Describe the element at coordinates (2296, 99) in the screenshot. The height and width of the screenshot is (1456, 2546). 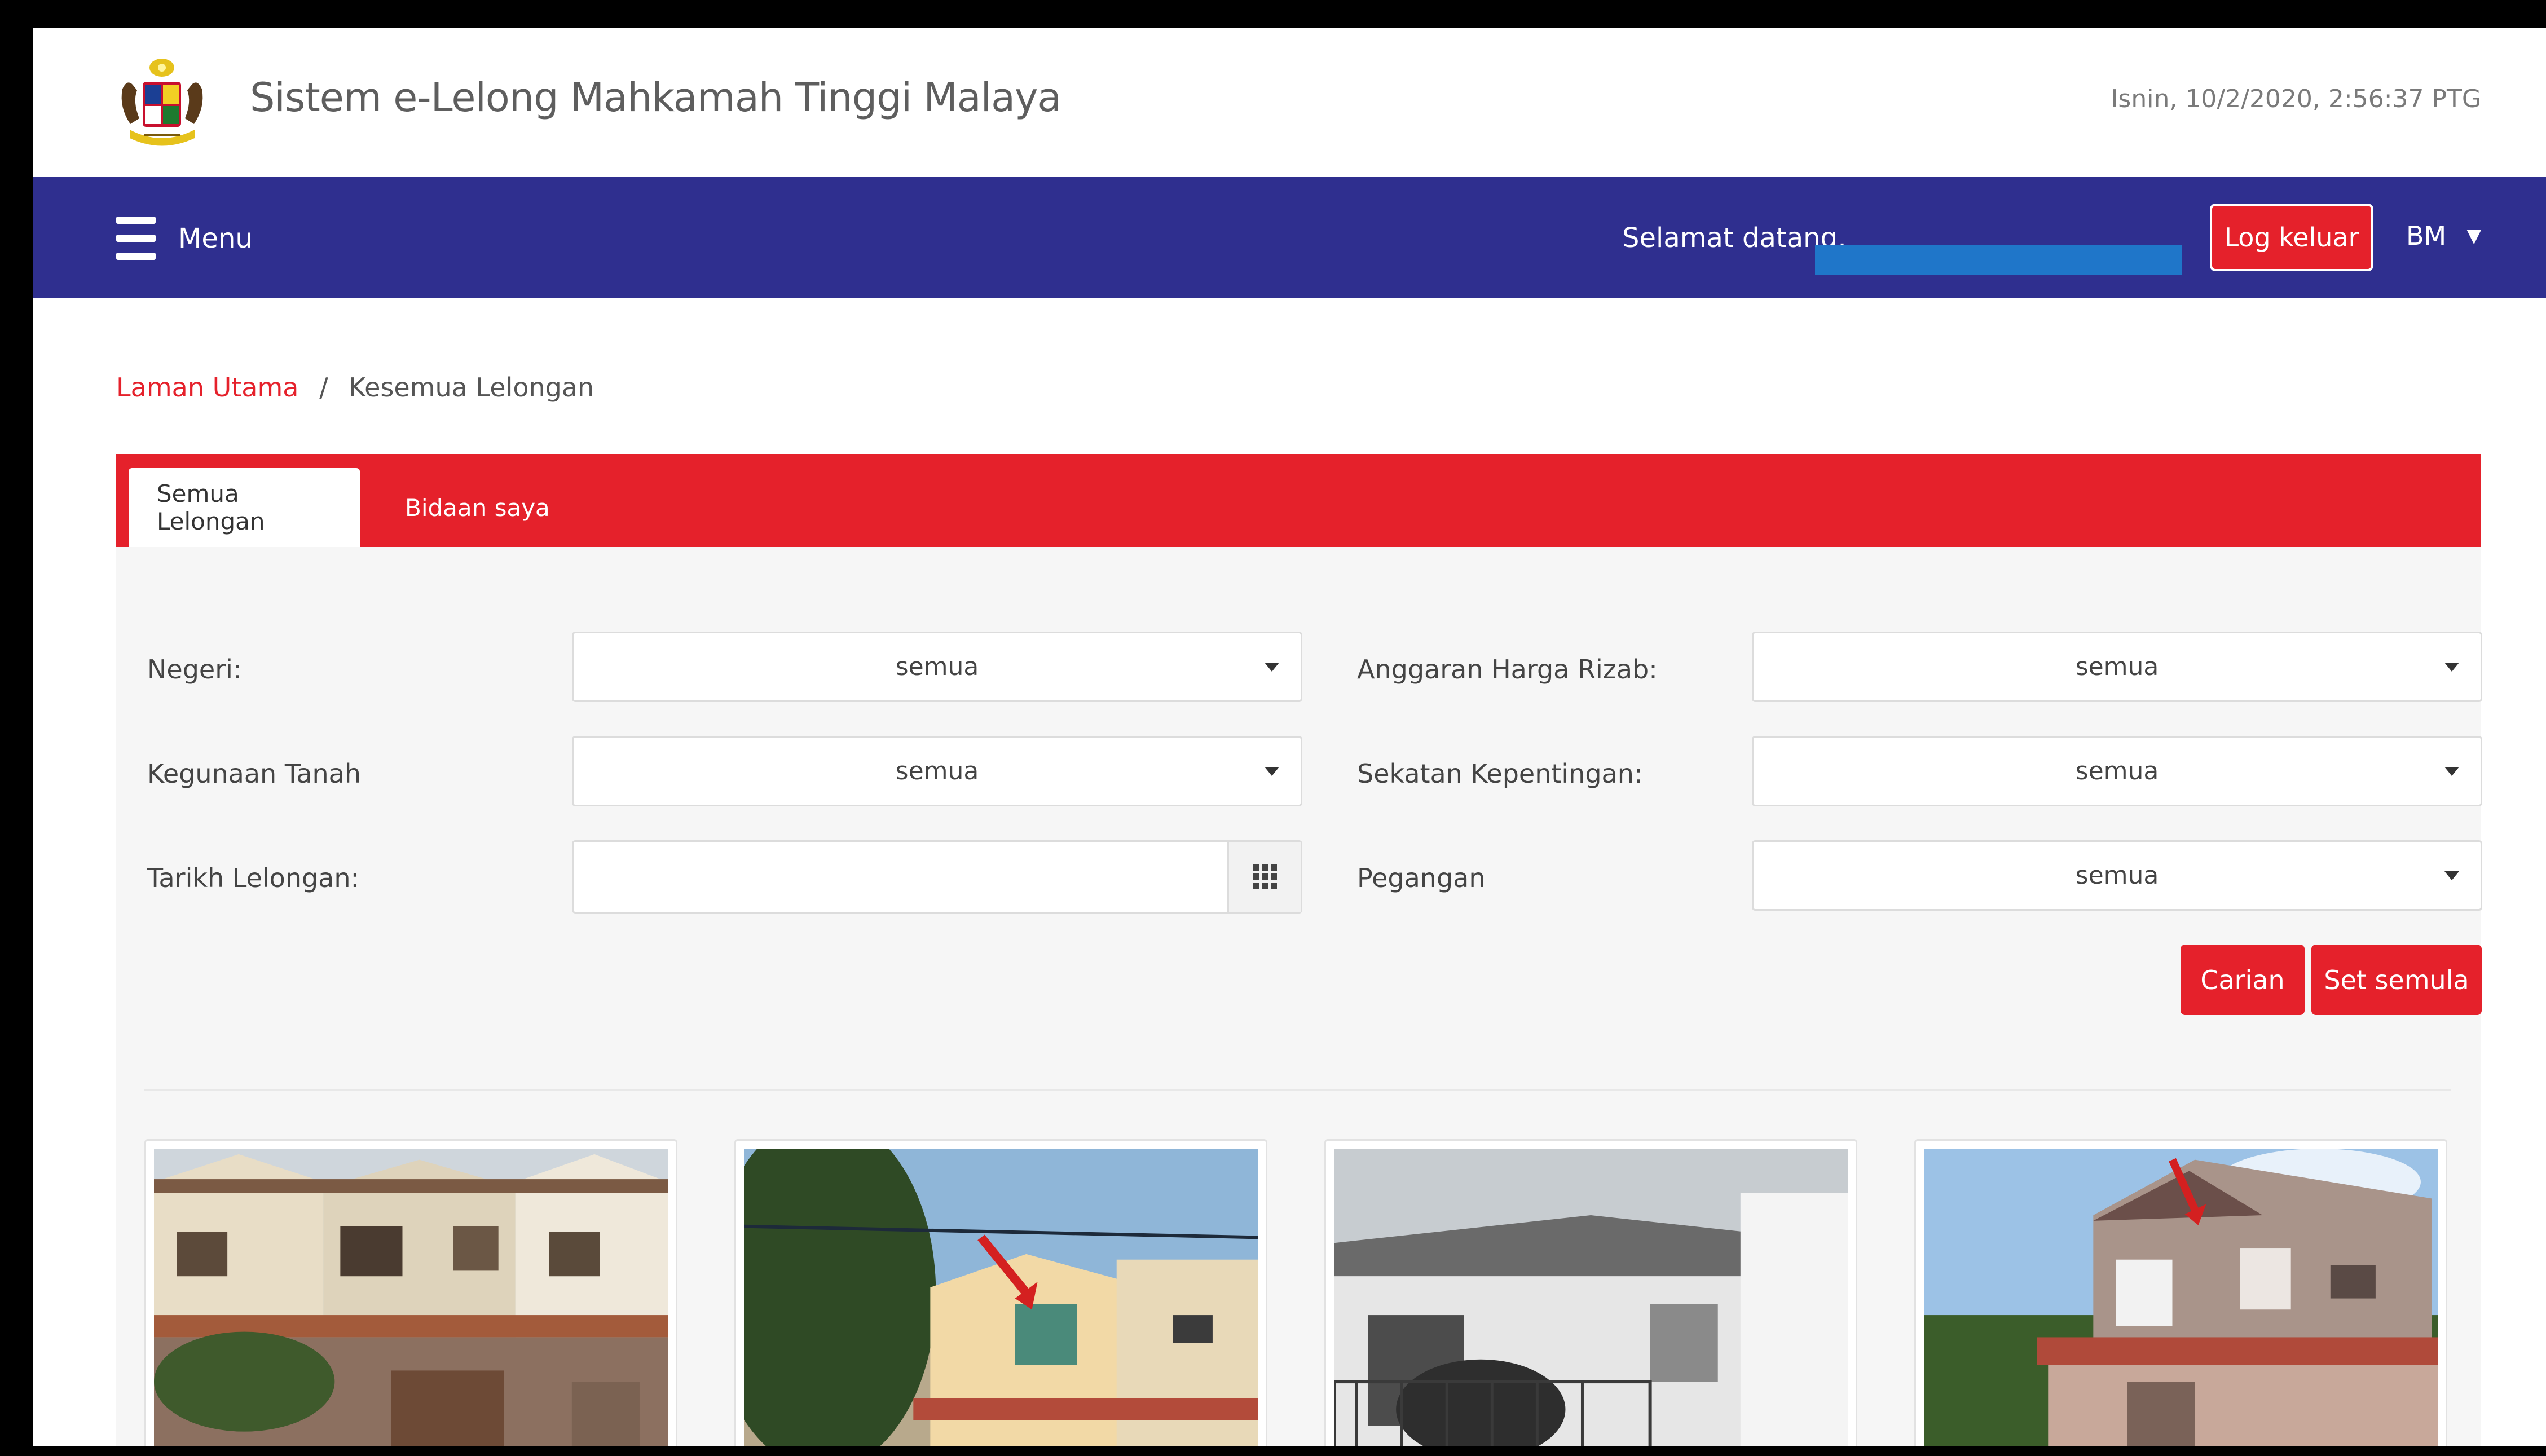
I see `current-datetime: Isnin, 10/2/2020, 2:56:37 PTG` at that location.